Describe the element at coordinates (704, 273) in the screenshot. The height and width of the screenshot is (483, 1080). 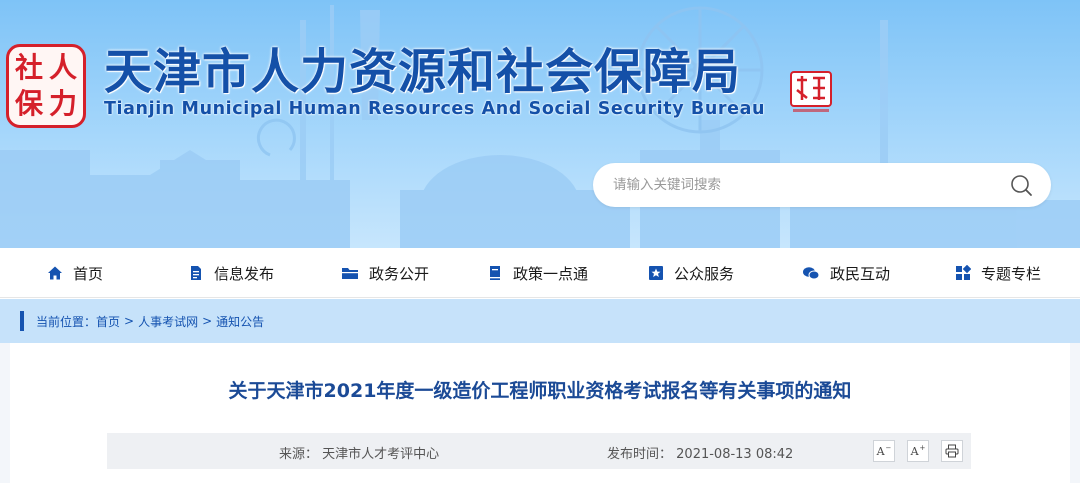
I see `nav-item-label: 公众服务` at that location.